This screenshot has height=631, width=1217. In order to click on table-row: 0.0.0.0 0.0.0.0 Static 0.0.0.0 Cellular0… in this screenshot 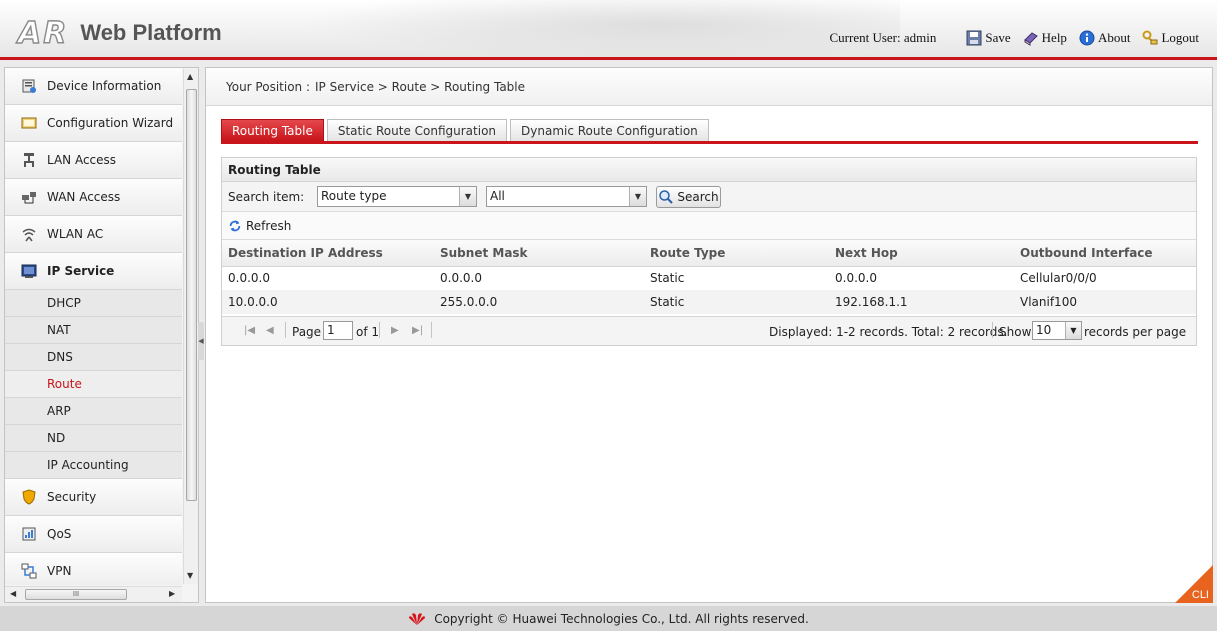, I will do `click(709, 278)`.